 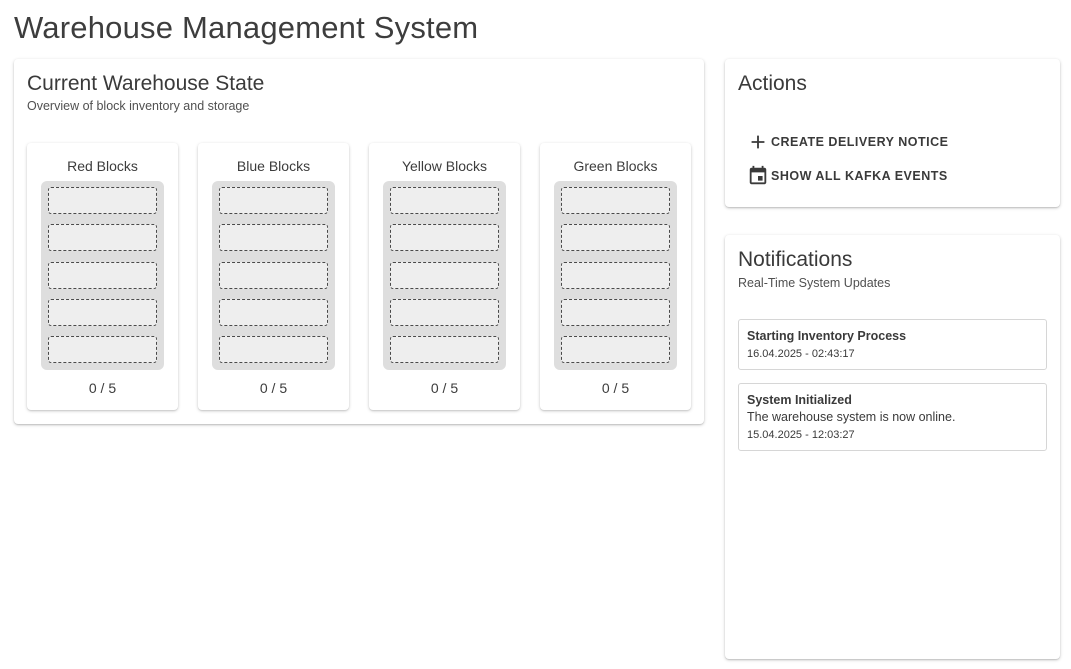 I want to click on actions-title: Actions, so click(x=772, y=83).